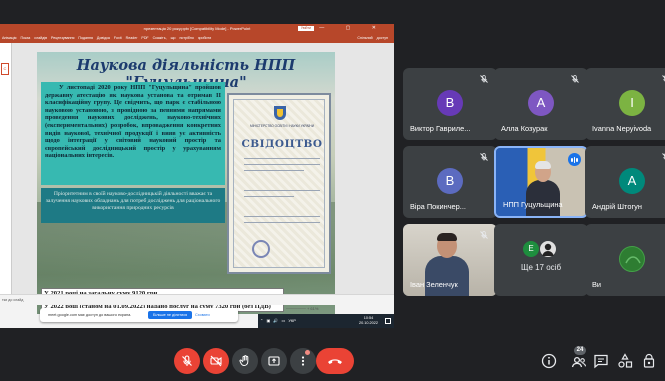 This screenshot has width=665, height=381. What do you see at coordinates (632, 259) in the screenshot?
I see `self-avatar` at bounding box center [632, 259].